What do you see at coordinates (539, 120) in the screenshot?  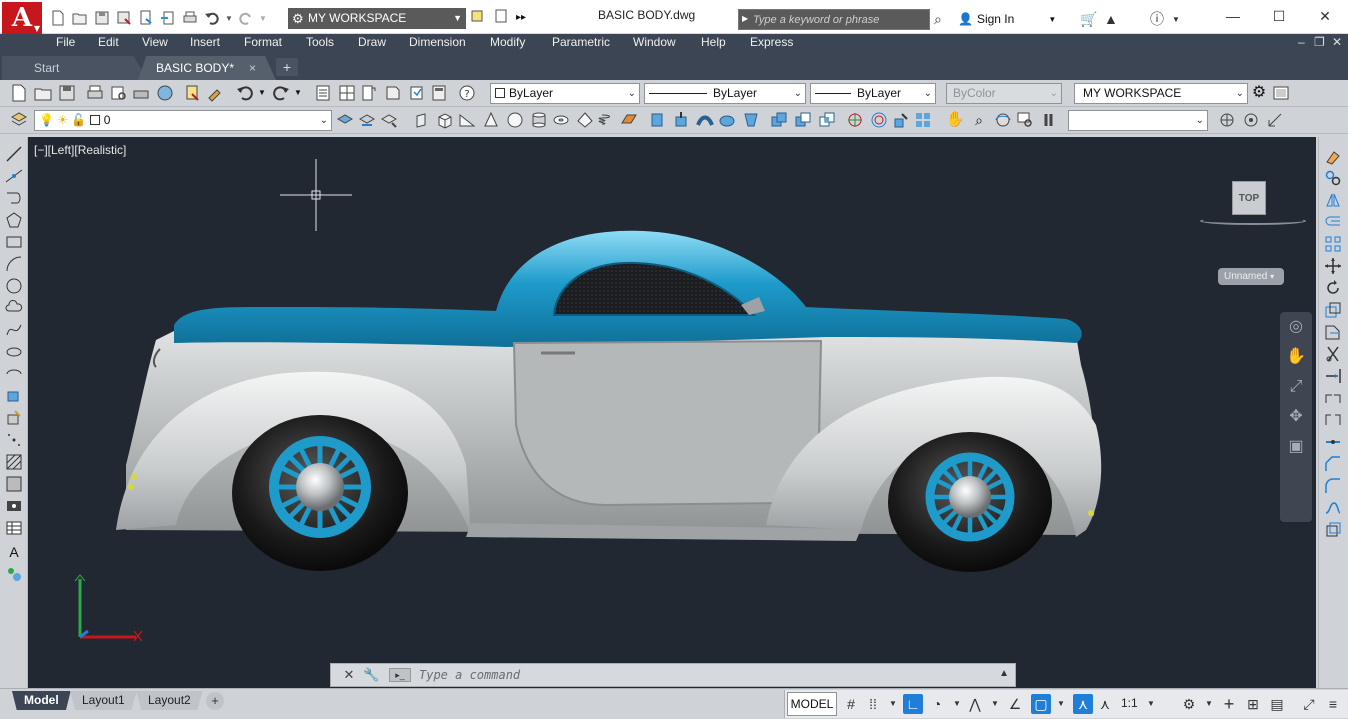 I see `cylinder-icon` at bounding box center [539, 120].